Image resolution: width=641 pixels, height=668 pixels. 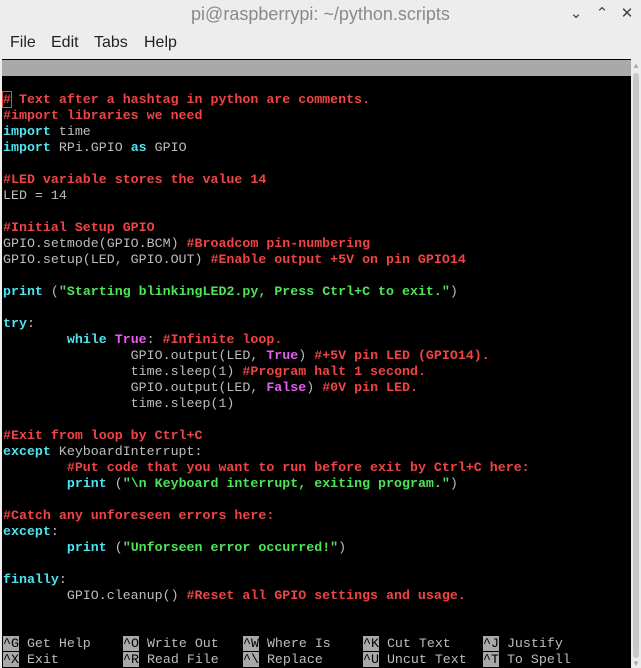 I want to click on shortcut-to-spell: ^T To Spell, so click(x=527, y=660).